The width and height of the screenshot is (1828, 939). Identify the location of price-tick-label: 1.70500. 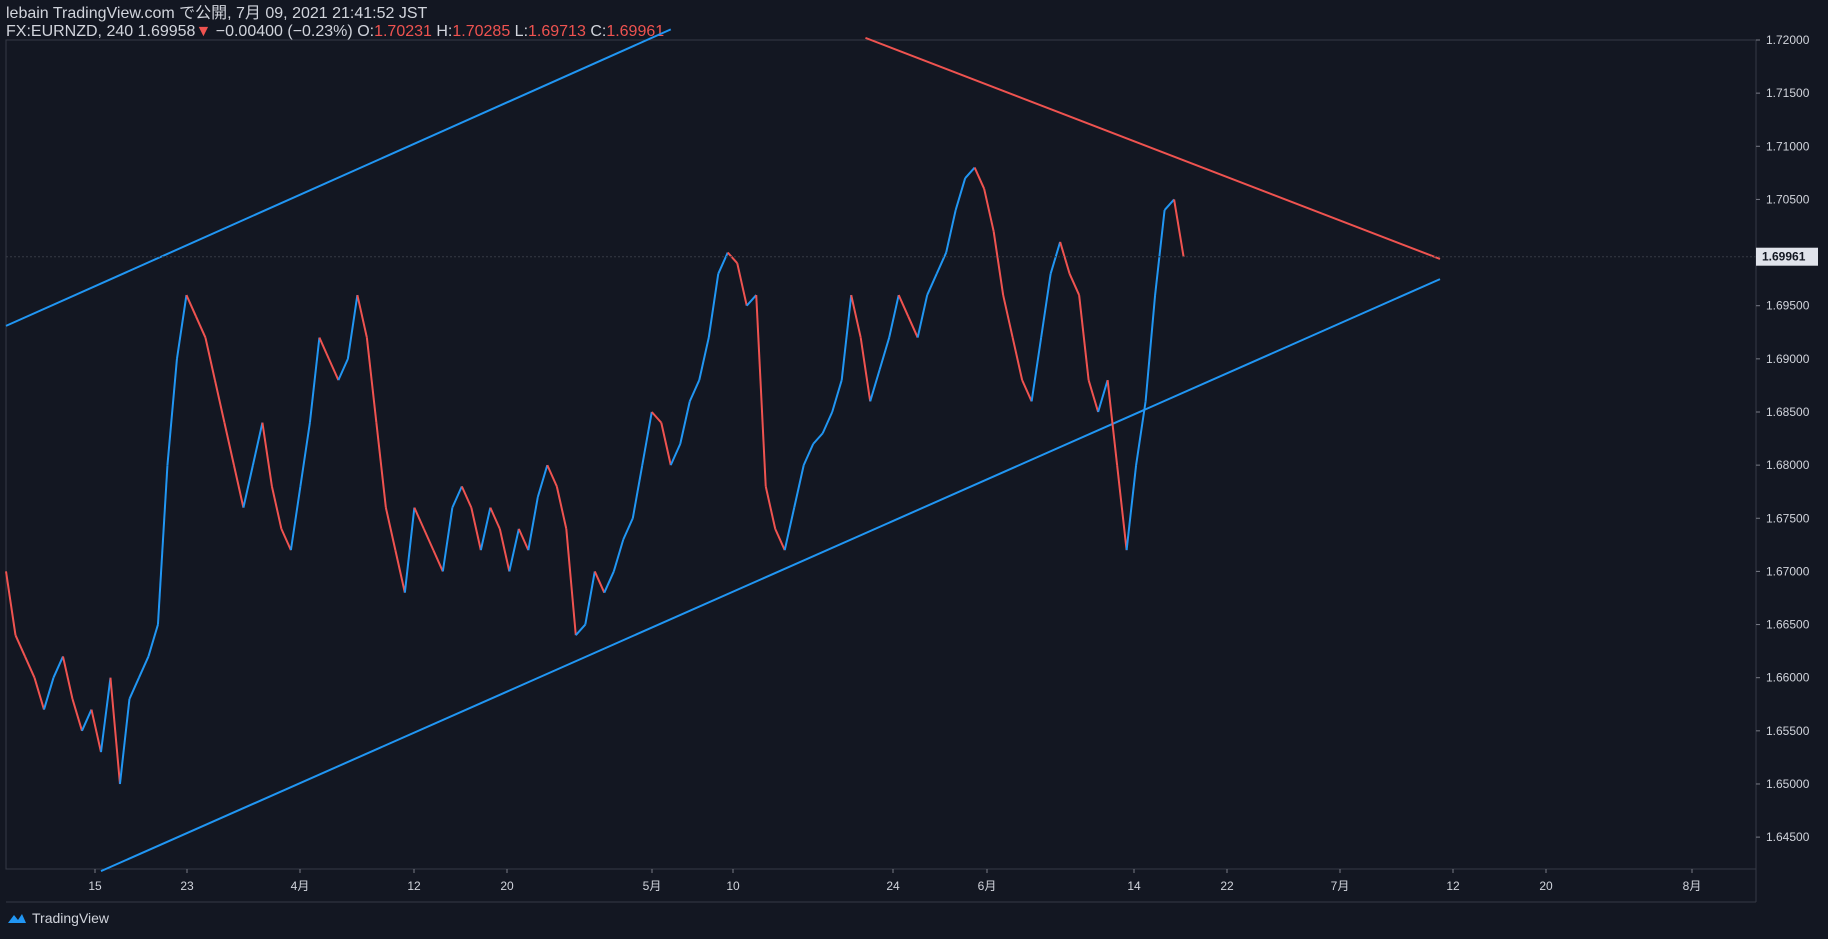
(1788, 199).